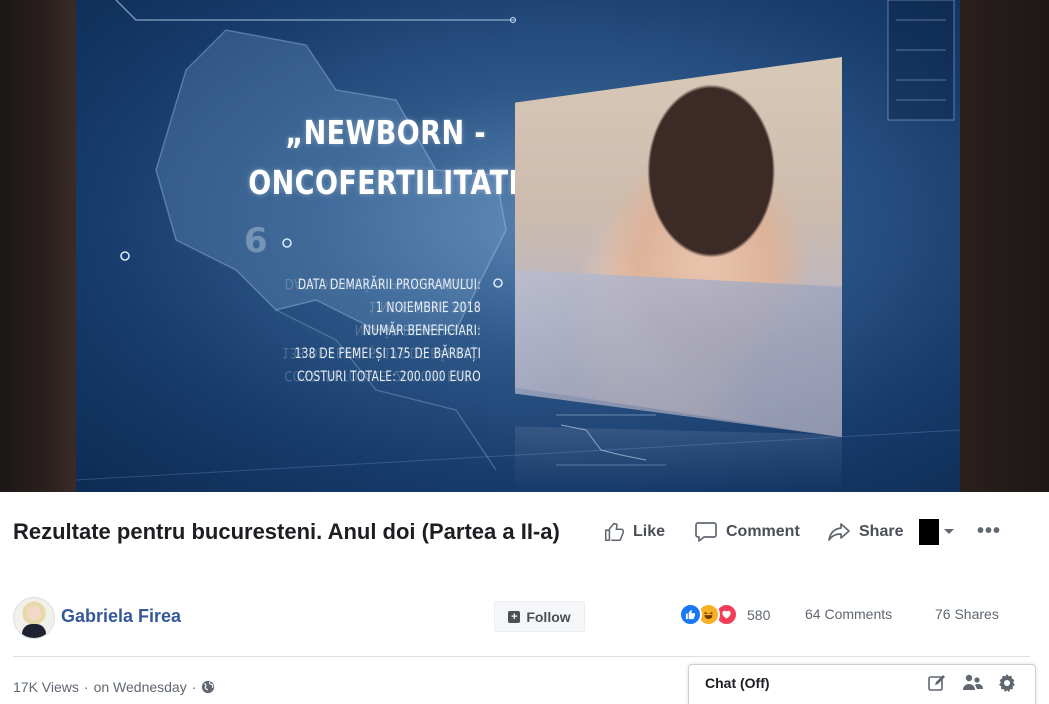 This screenshot has height=704, width=1049. What do you see at coordinates (937, 683) in the screenshot?
I see `compose-icon` at bounding box center [937, 683].